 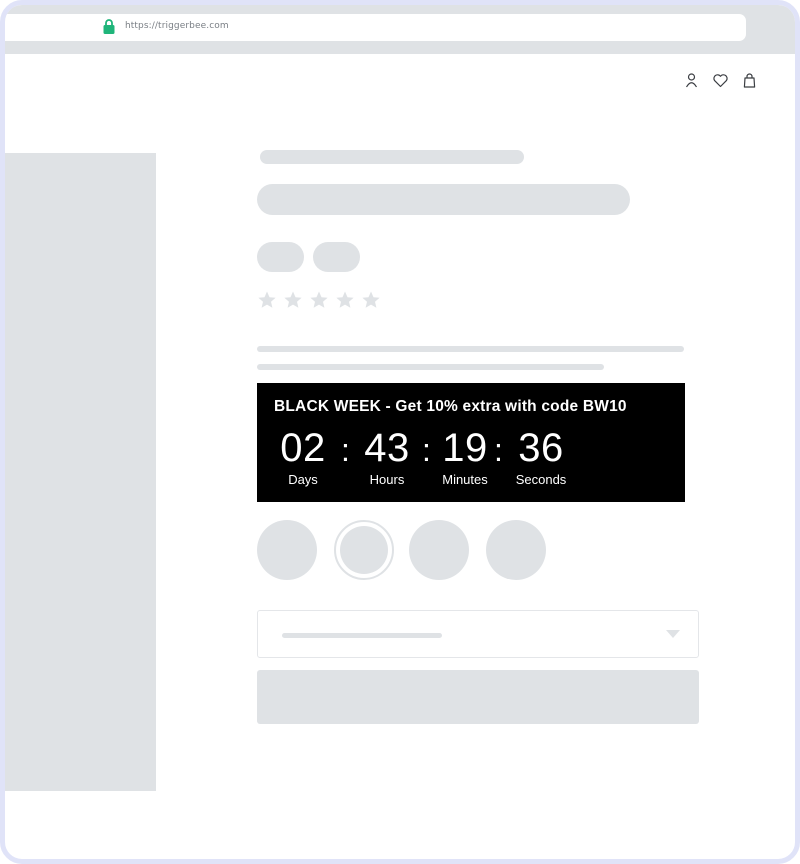 I want to click on color-swatch-selected, so click(x=364, y=550).